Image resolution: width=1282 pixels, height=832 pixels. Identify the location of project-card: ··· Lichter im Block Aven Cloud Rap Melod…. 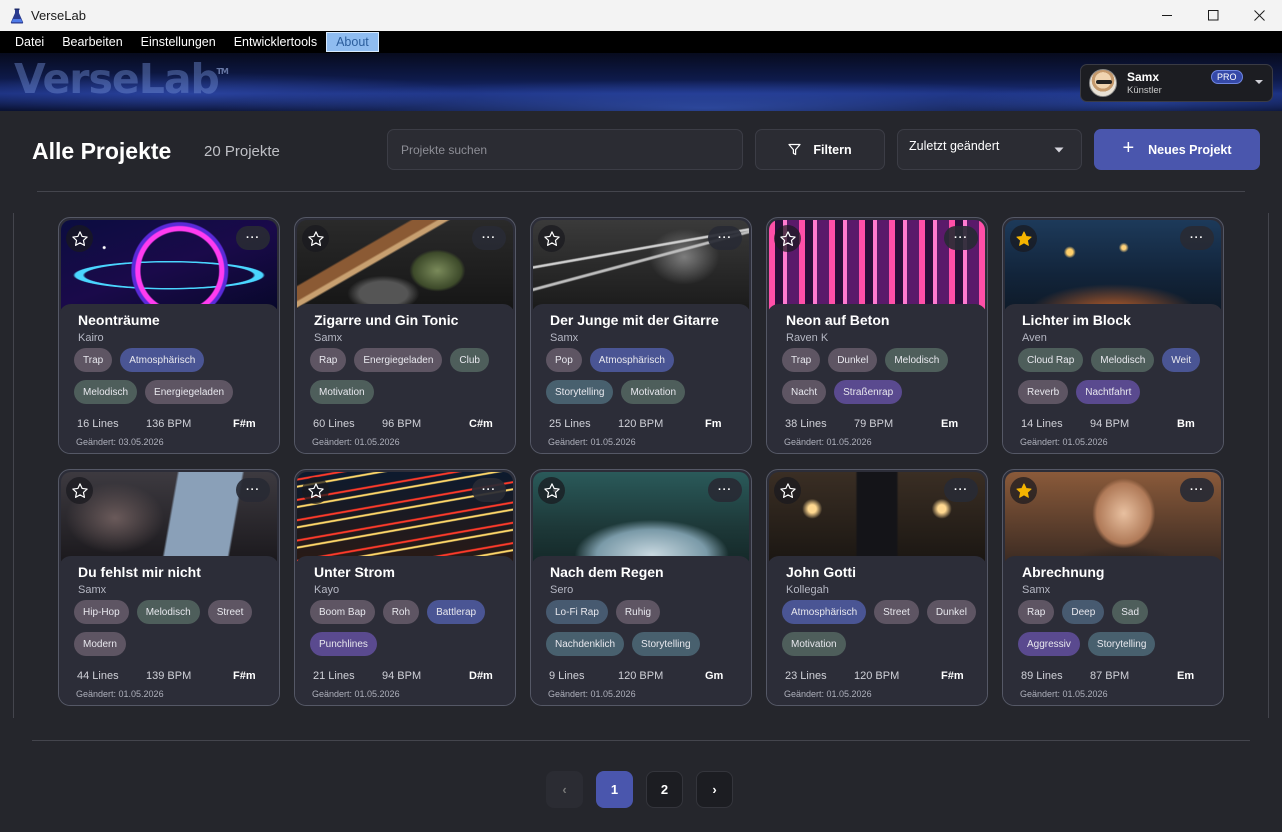
(1113, 335).